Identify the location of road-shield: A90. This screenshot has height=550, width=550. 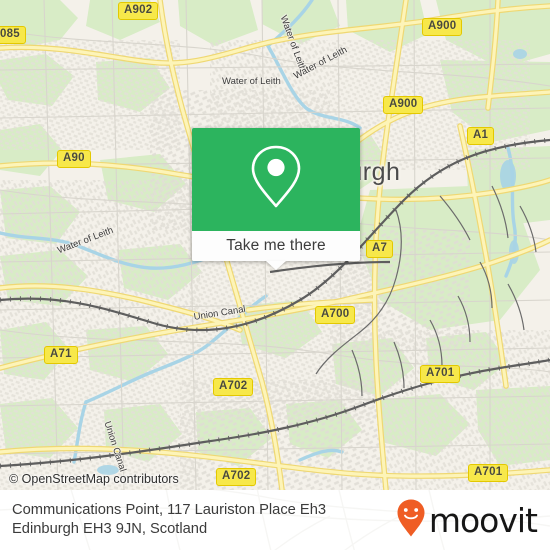
(74, 159).